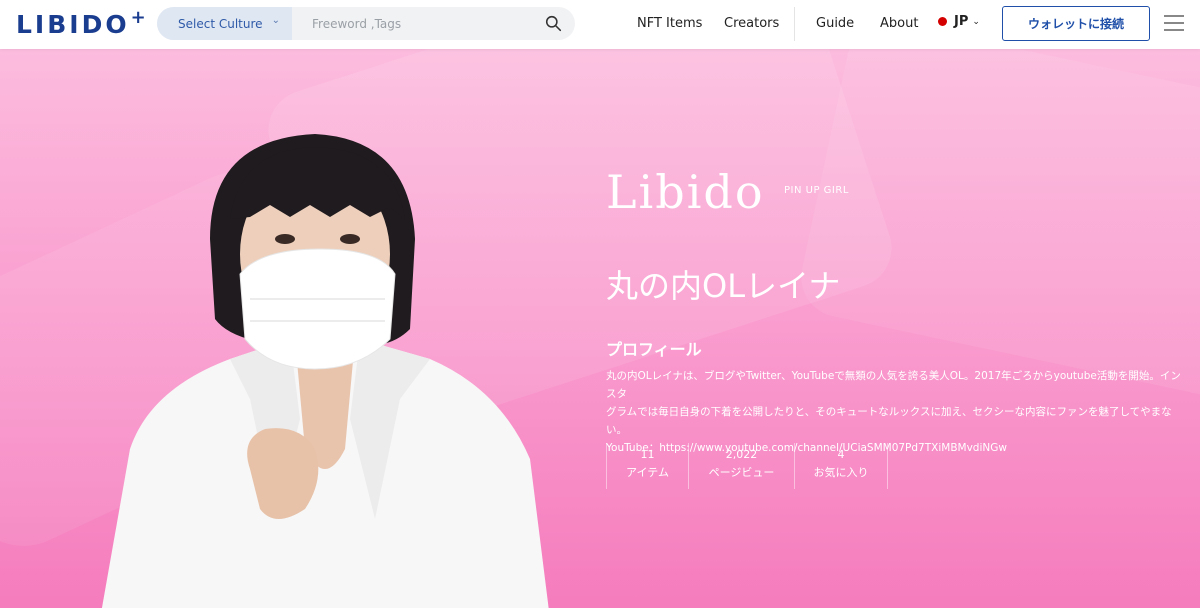 This screenshot has height=608, width=1200. I want to click on search-bar: Select Culture ⌄, so click(366, 23).